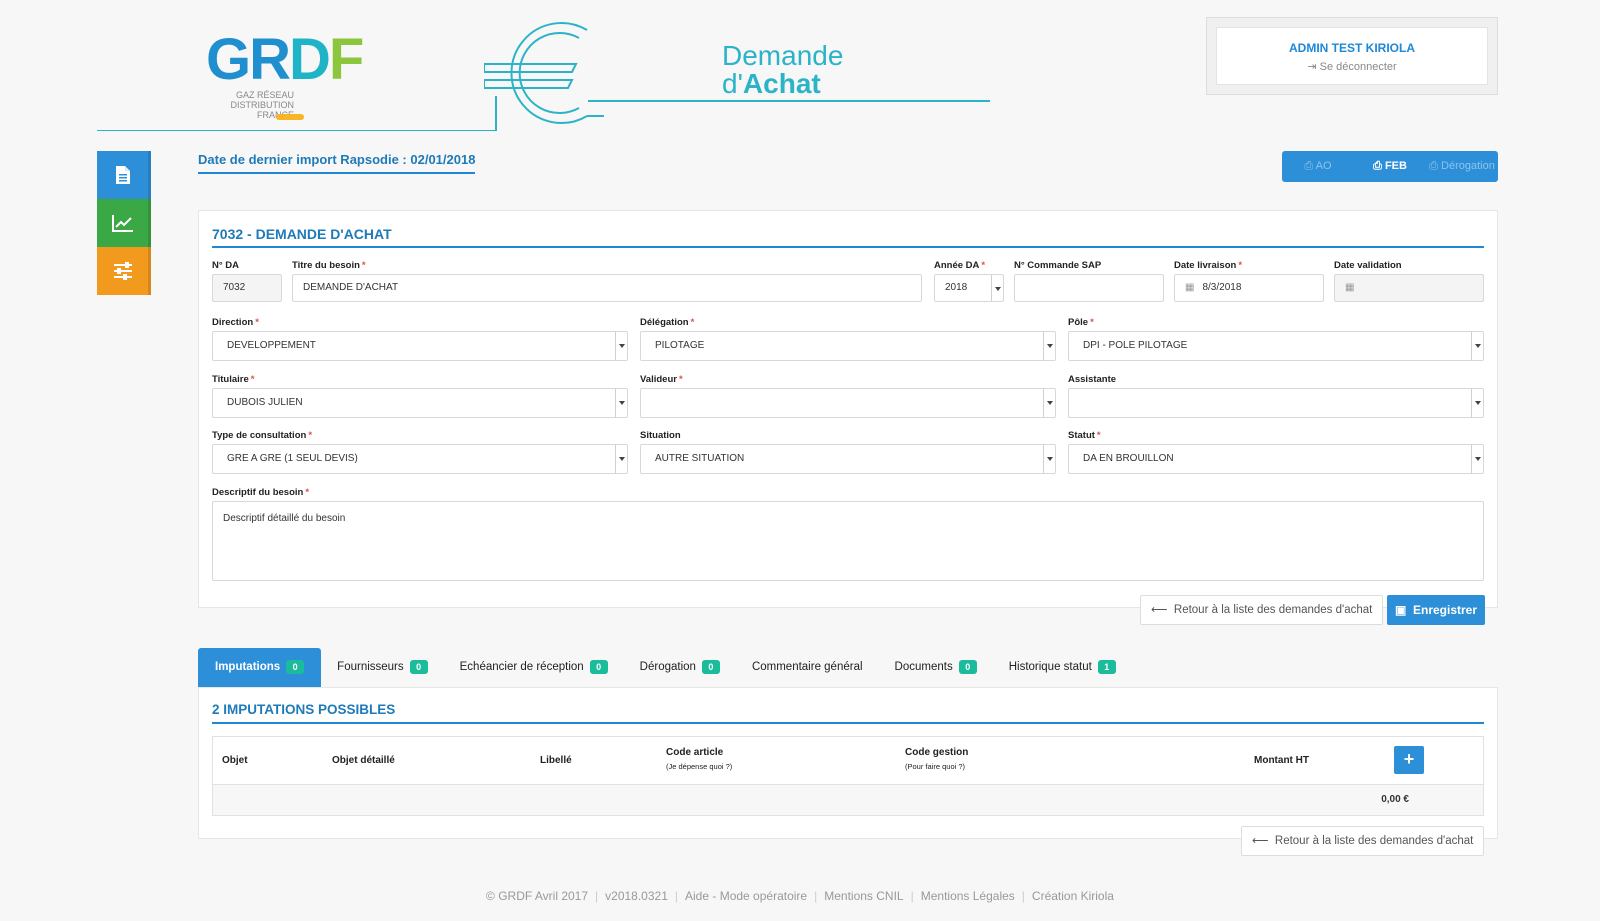  Describe the element at coordinates (937, 759) in the screenshot. I see `col-code-gestion: Code gestion (Pour faire quoi ?)` at that location.